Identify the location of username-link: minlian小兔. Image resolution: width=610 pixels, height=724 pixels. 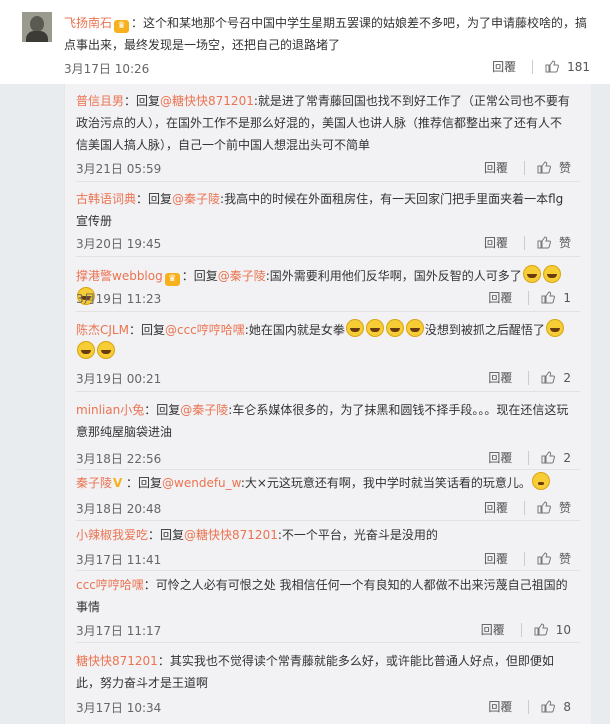
(110, 410).